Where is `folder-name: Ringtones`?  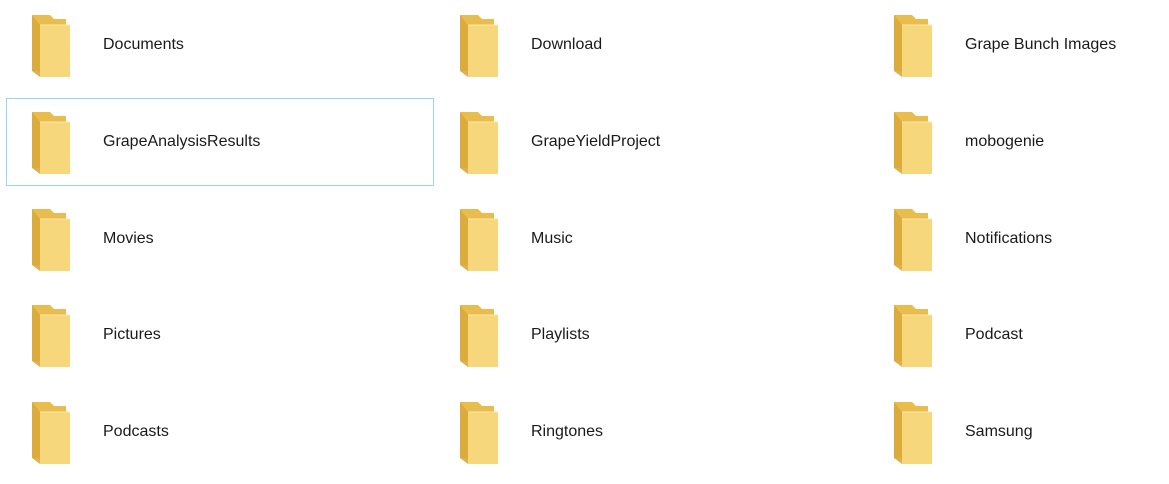 folder-name: Ringtones is located at coordinates (567, 432).